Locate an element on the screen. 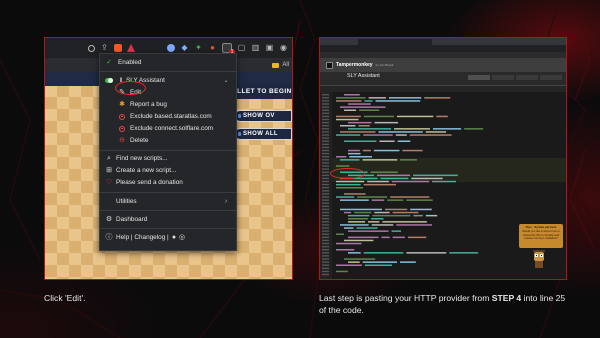  menu-delete: ⊖ Delete is located at coordinates (168, 140).